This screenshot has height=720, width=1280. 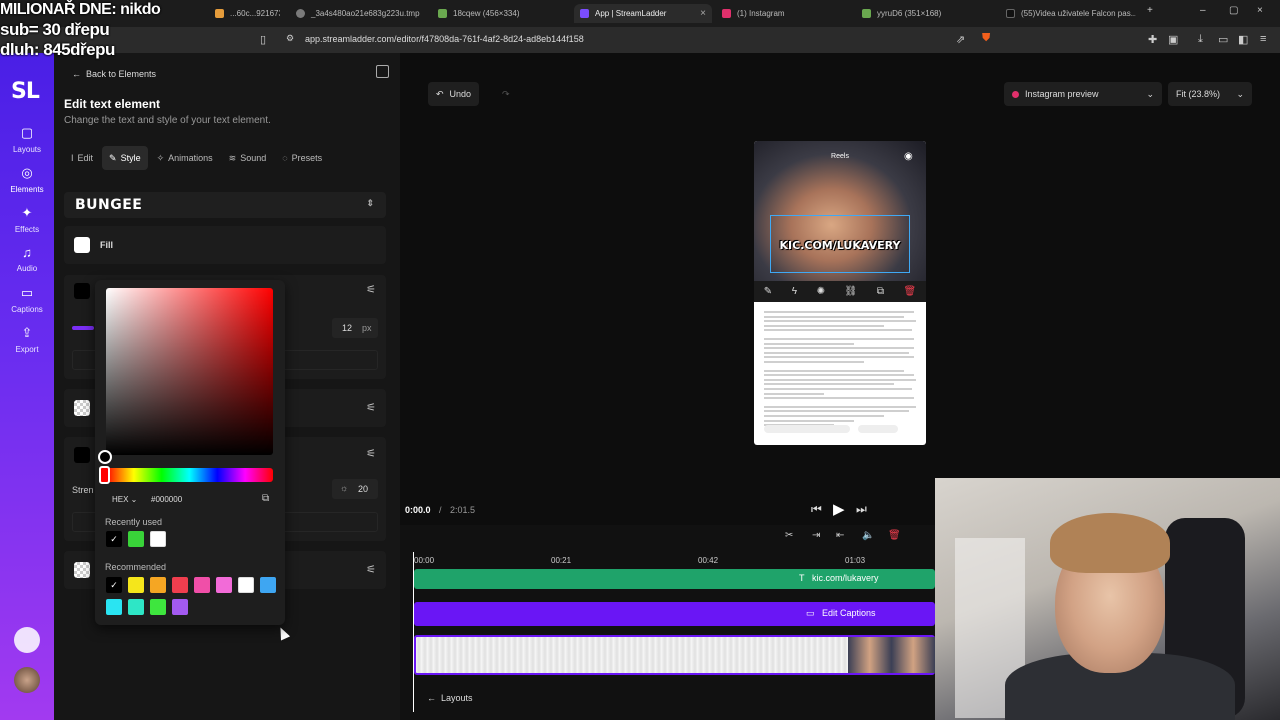 What do you see at coordinates (674, 579) in the screenshot?
I see `text-track: Tkic.com/lukavery` at bounding box center [674, 579].